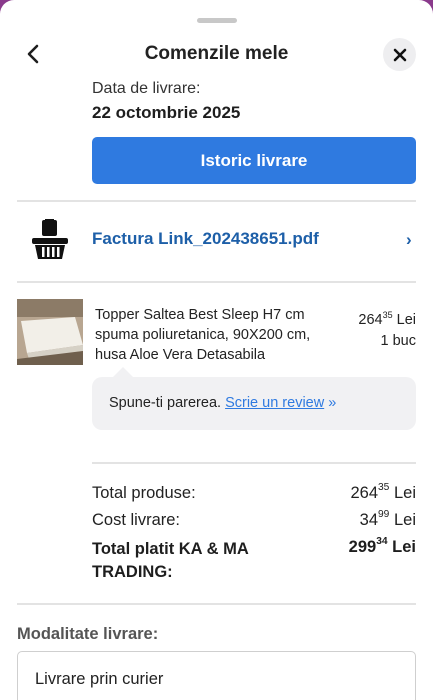 The height and width of the screenshot is (700, 433). What do you see at coordinates (216, 675) in the screenshot?
I see `shipping-method-field: Livrare prin curier` at bounding box center [216, 675].